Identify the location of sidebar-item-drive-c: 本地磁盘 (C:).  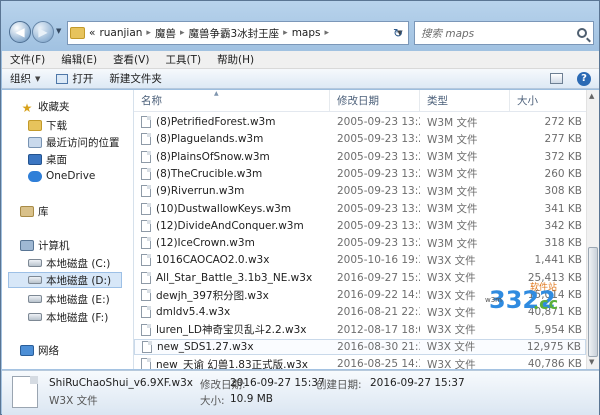
(69, 263).